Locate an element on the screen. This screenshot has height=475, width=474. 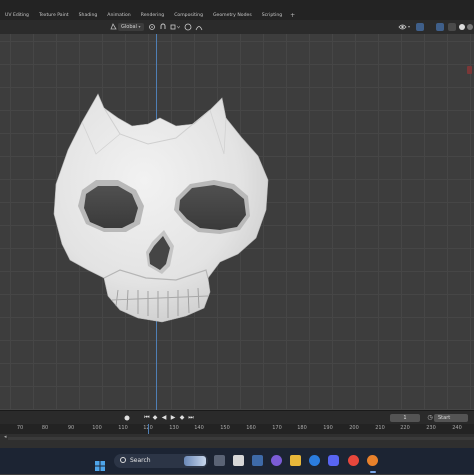
ruler-tick: 220 is located at coordinates (405, 428).